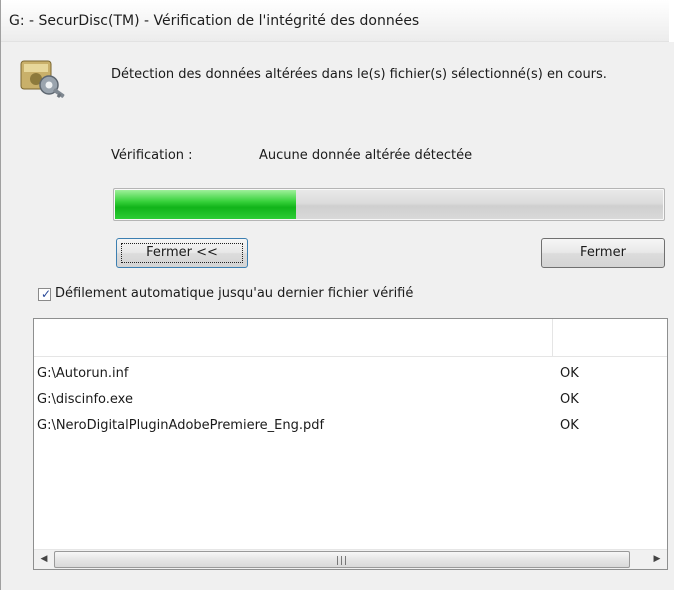  What do you see at coordinates (205, 204) in the screenshot?
I see `progress-bar-fill` at bounding box center [205, 204].